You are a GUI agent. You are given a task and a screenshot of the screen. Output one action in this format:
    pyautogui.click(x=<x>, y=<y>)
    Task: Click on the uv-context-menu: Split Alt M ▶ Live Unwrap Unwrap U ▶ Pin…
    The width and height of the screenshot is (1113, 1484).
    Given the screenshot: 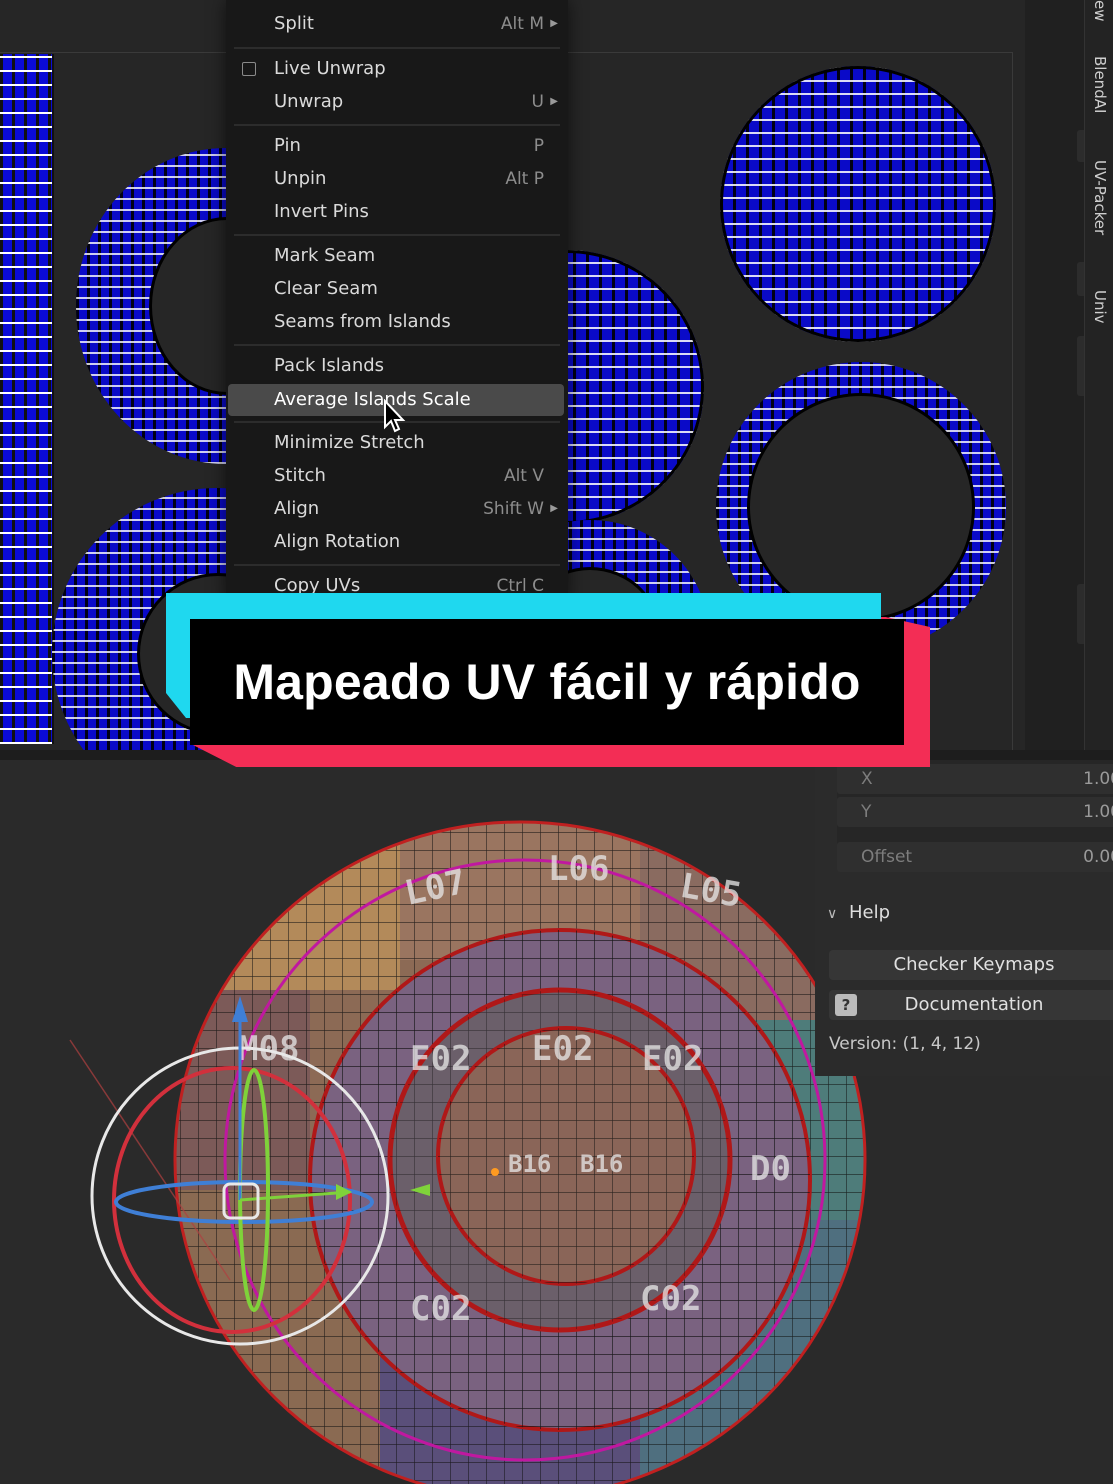 What is the action you would take?
    pyautogui.click(x=397, y=299)
    